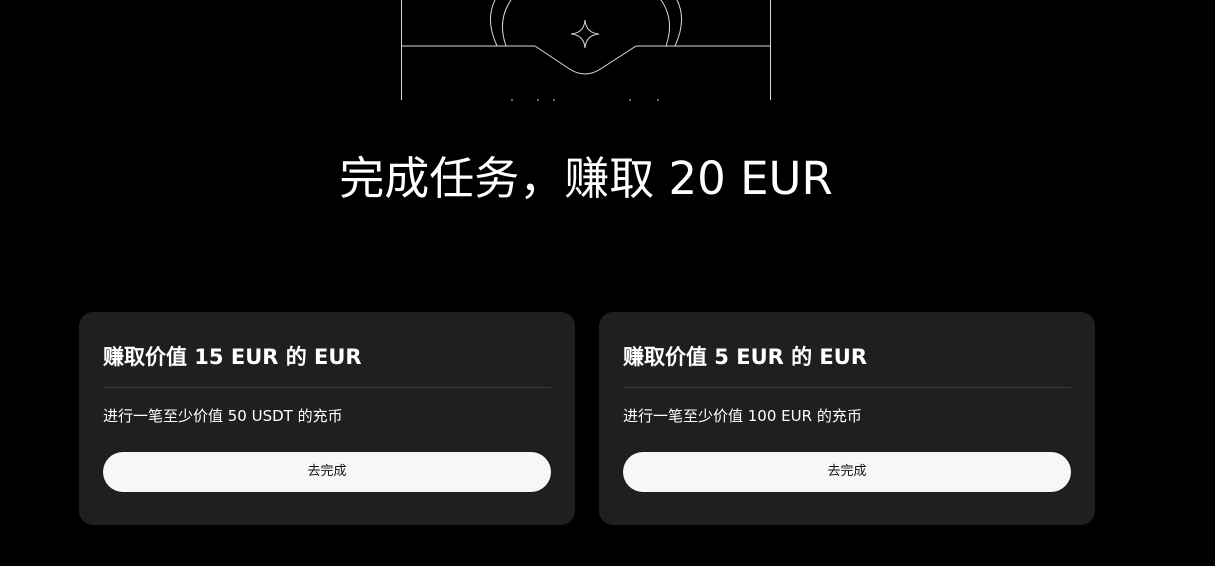  What do you see at coordinates (223, 416) in the screenshot?
I see `task-card-description: 进行一笔至少价值 50 USDT 的充币` at bounding box center [223, 416].